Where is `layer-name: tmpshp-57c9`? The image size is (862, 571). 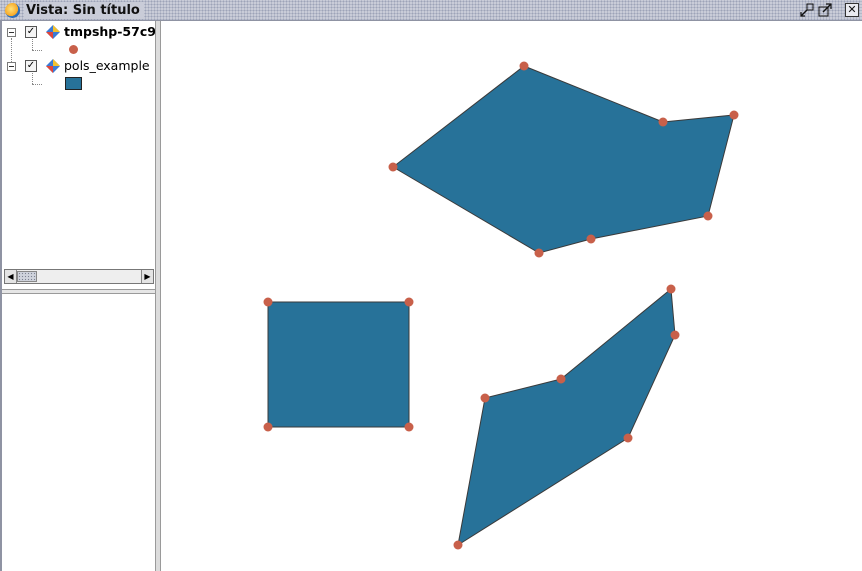 layer-name: tmpshp-57c9 is located at coordinates (110, 32).